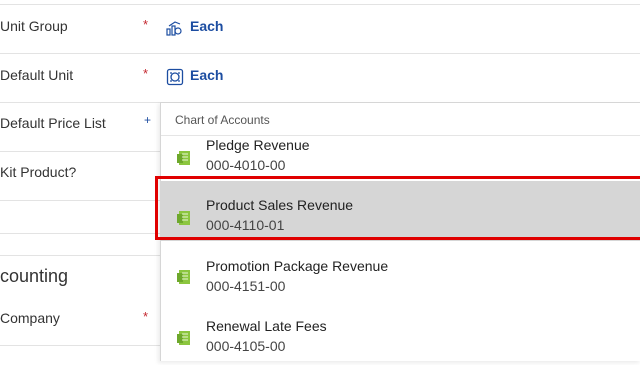 This screenshot has width=640, height=365. Describe the element at coordinates (80, 255) in the screenshot. I see `section-divider` at that location.